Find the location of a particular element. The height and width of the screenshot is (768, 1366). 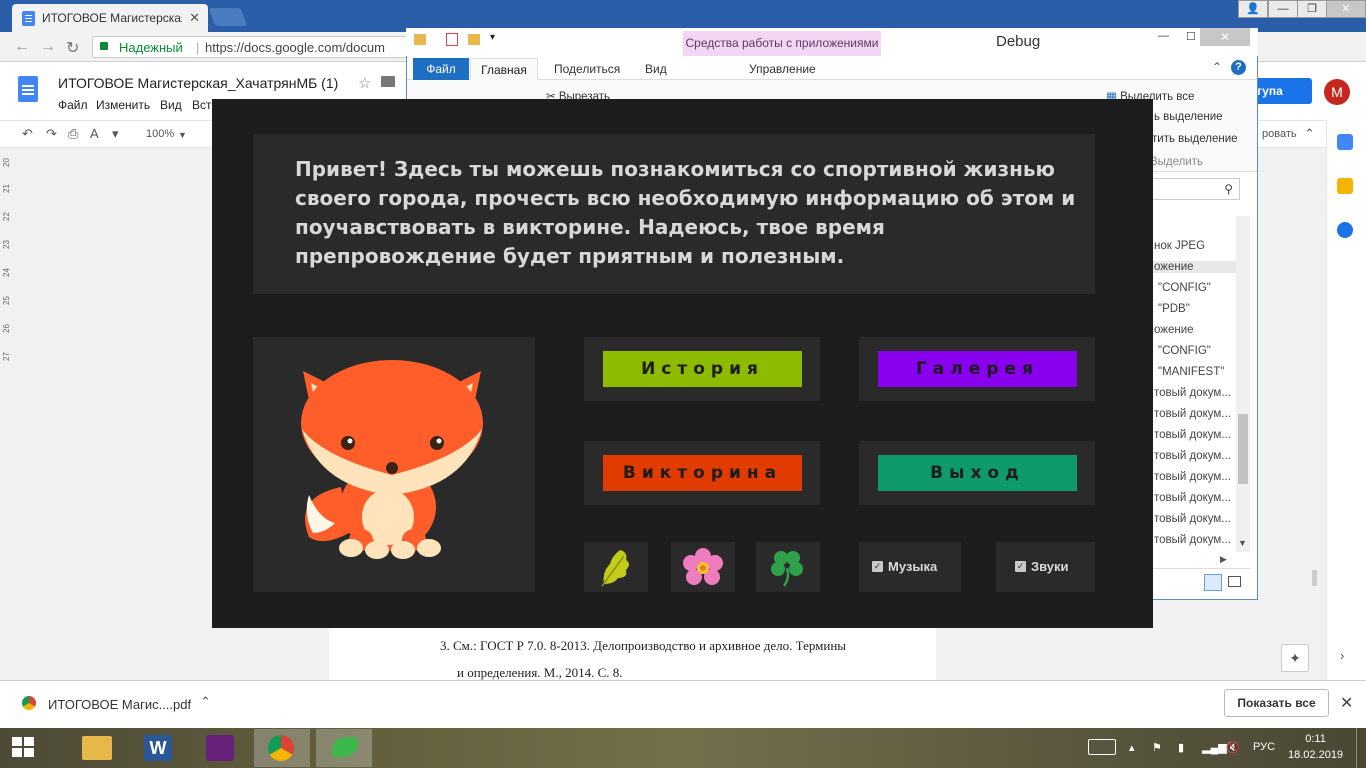

share-button: тупа is located at coordinates (1282, 91).